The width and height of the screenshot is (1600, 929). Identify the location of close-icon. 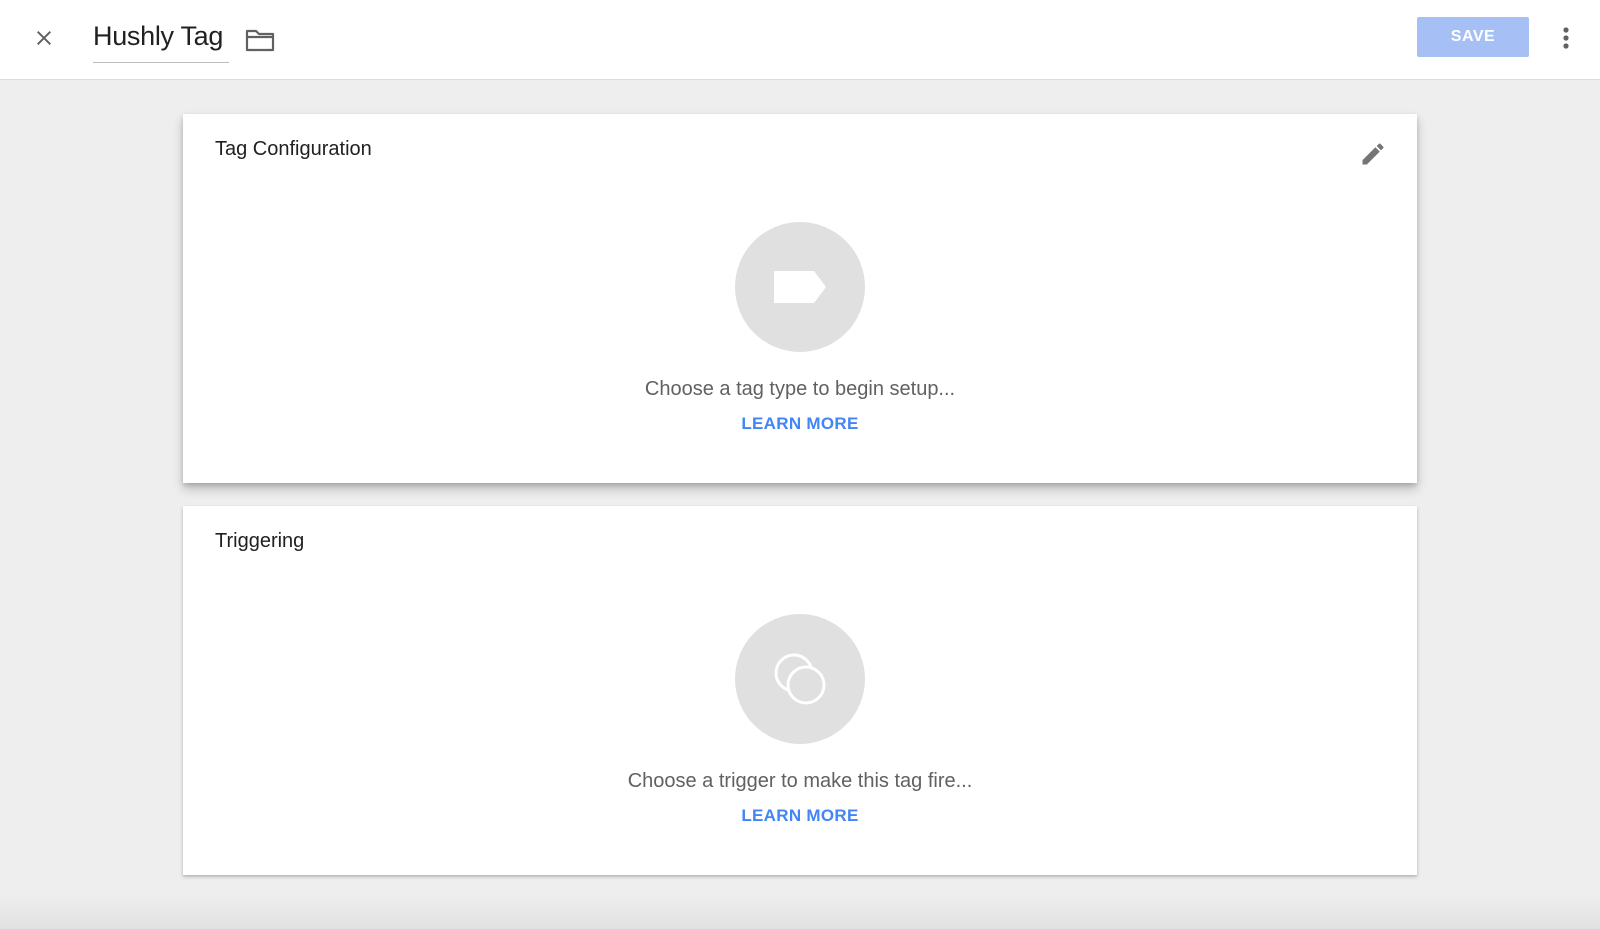
(44, 38).